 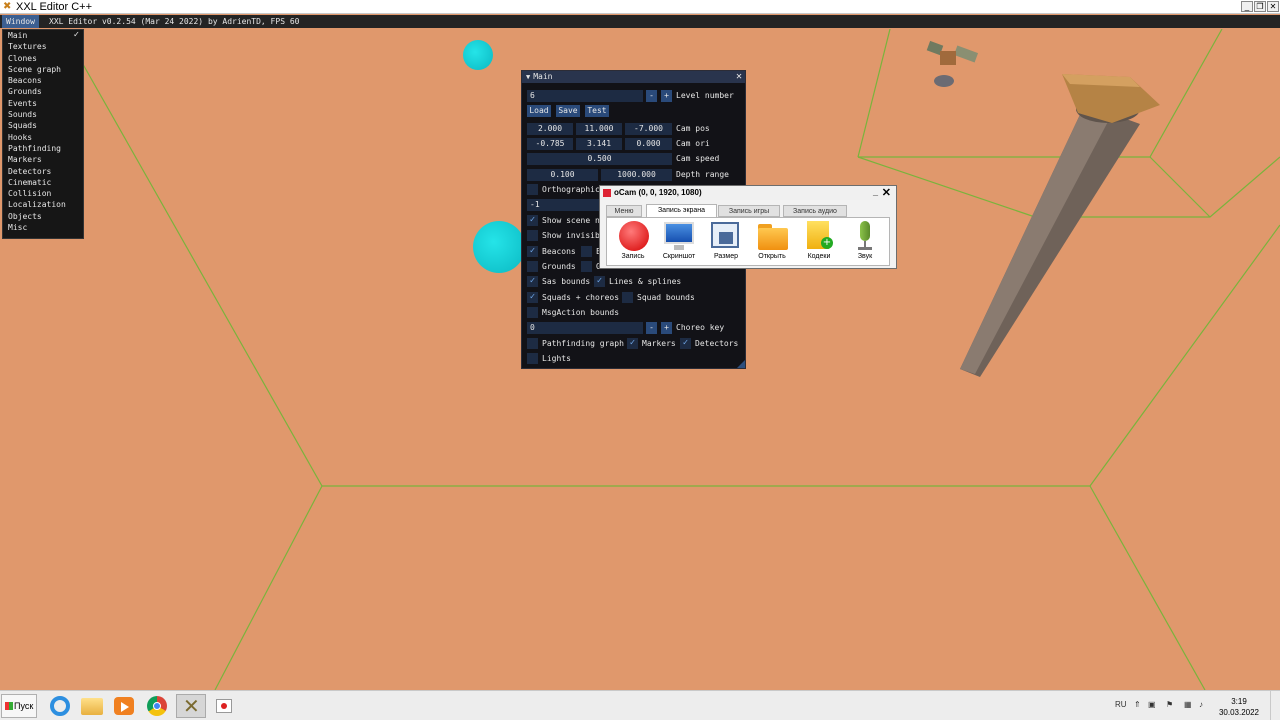 I want to click on markers-checkbox: ✓, so click(x=632, y=343).